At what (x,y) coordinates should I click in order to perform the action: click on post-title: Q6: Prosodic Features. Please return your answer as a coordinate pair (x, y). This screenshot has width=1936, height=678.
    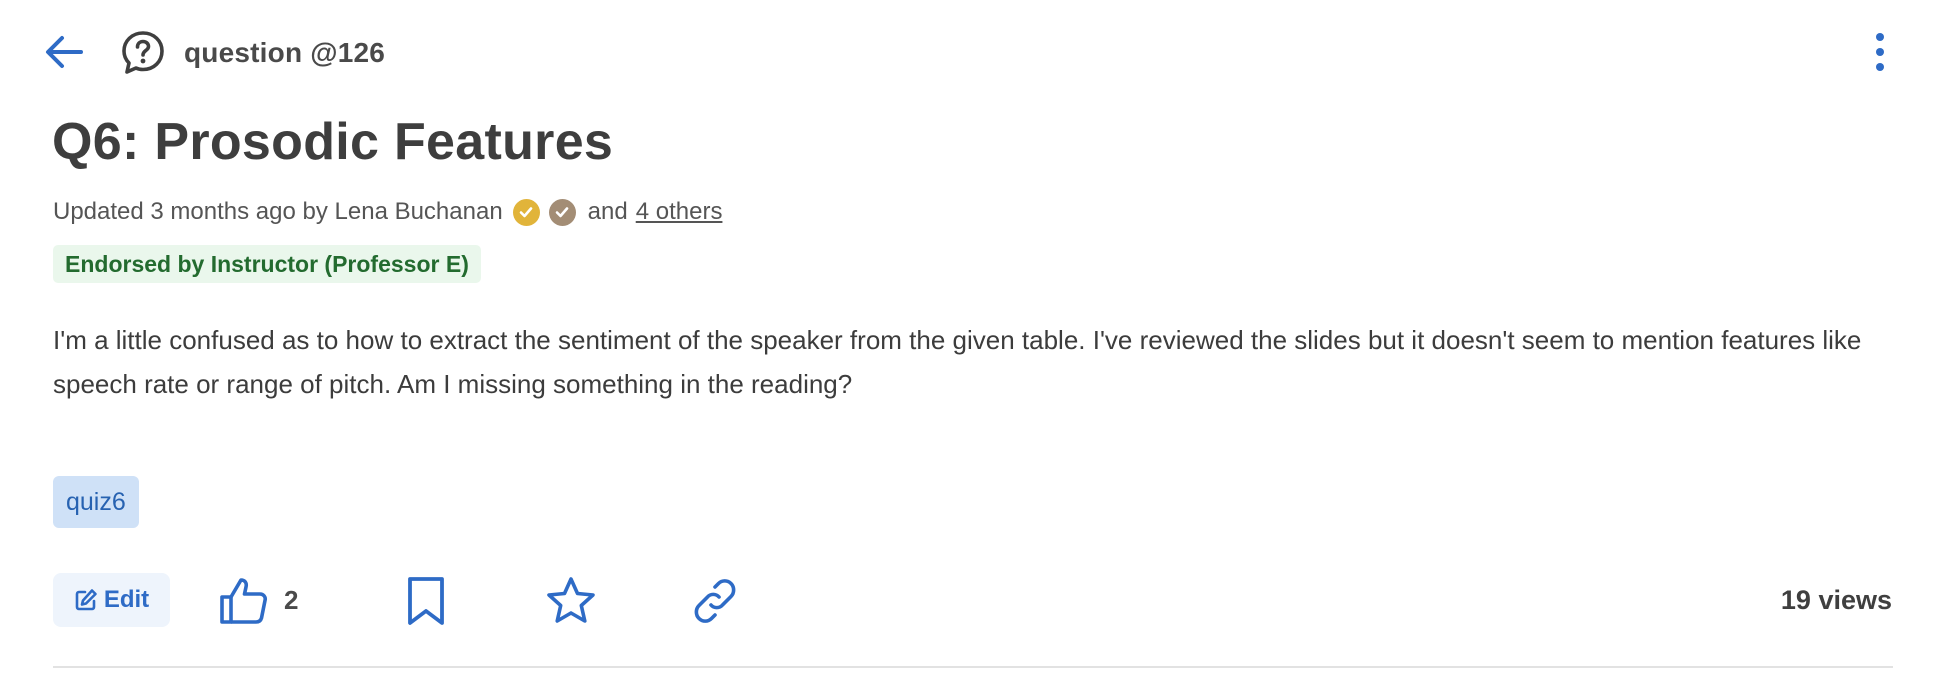
    Looking at the image, I should click on (333, 142).